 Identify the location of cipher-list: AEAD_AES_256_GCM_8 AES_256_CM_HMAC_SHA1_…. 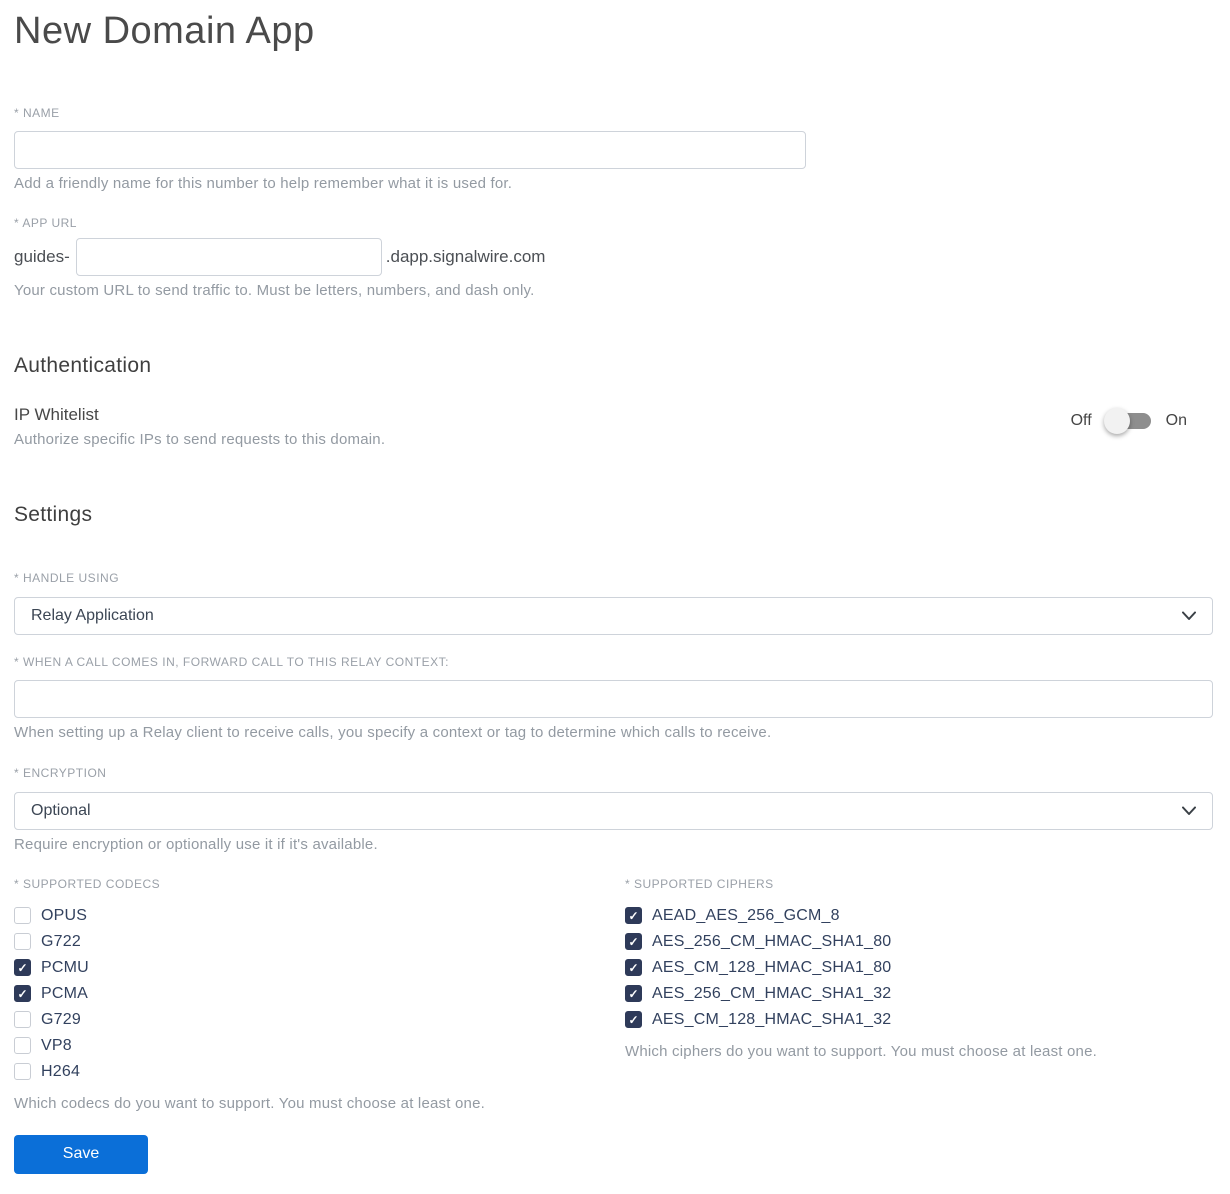
(919, 968).